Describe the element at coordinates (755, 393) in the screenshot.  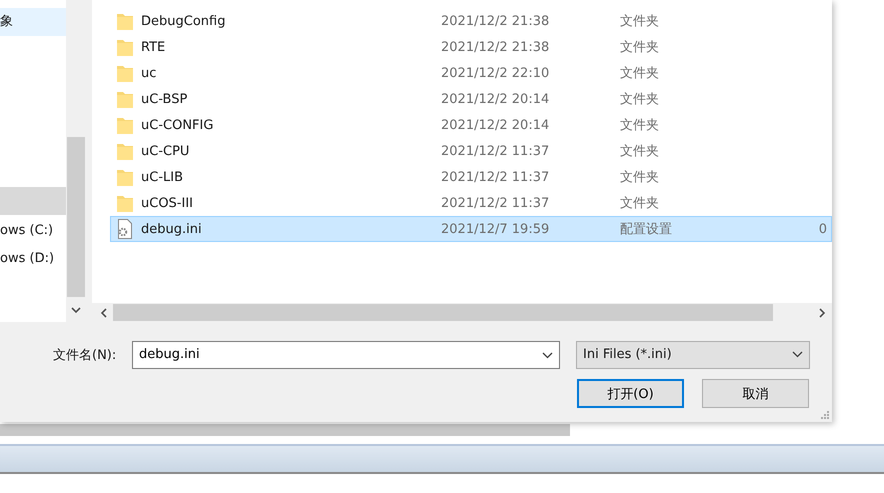
I see `cancel-button: 取消` at that location.